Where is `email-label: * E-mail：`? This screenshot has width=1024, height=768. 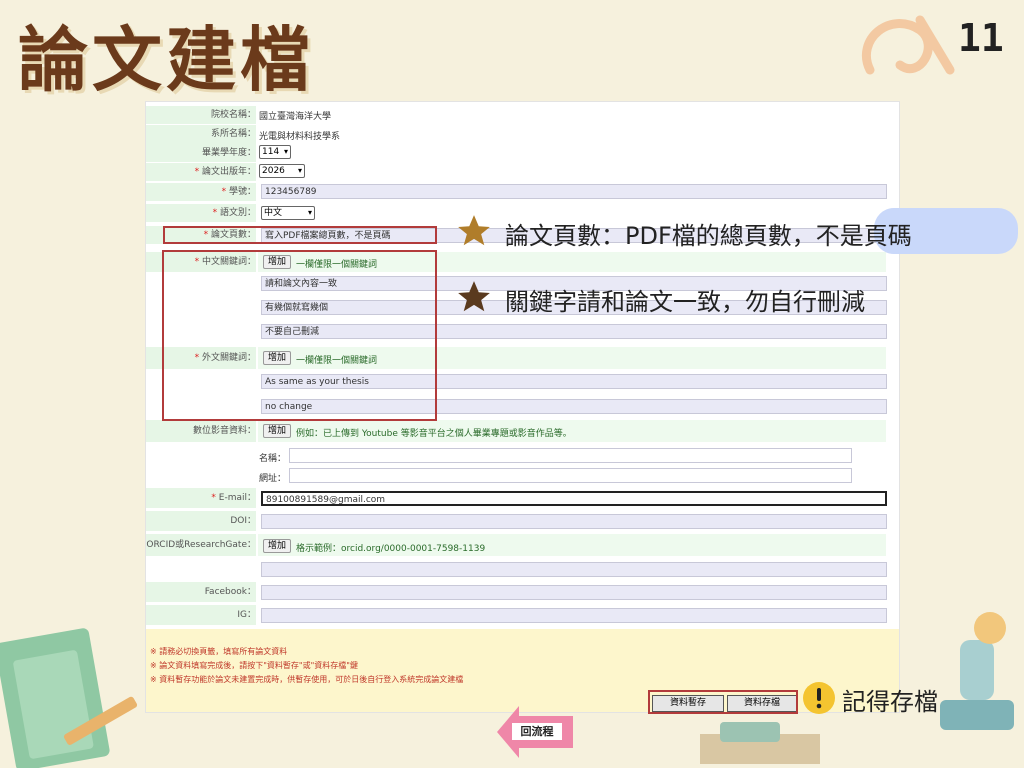 email-label: * E-mail： is located at coordinates (201, 498).